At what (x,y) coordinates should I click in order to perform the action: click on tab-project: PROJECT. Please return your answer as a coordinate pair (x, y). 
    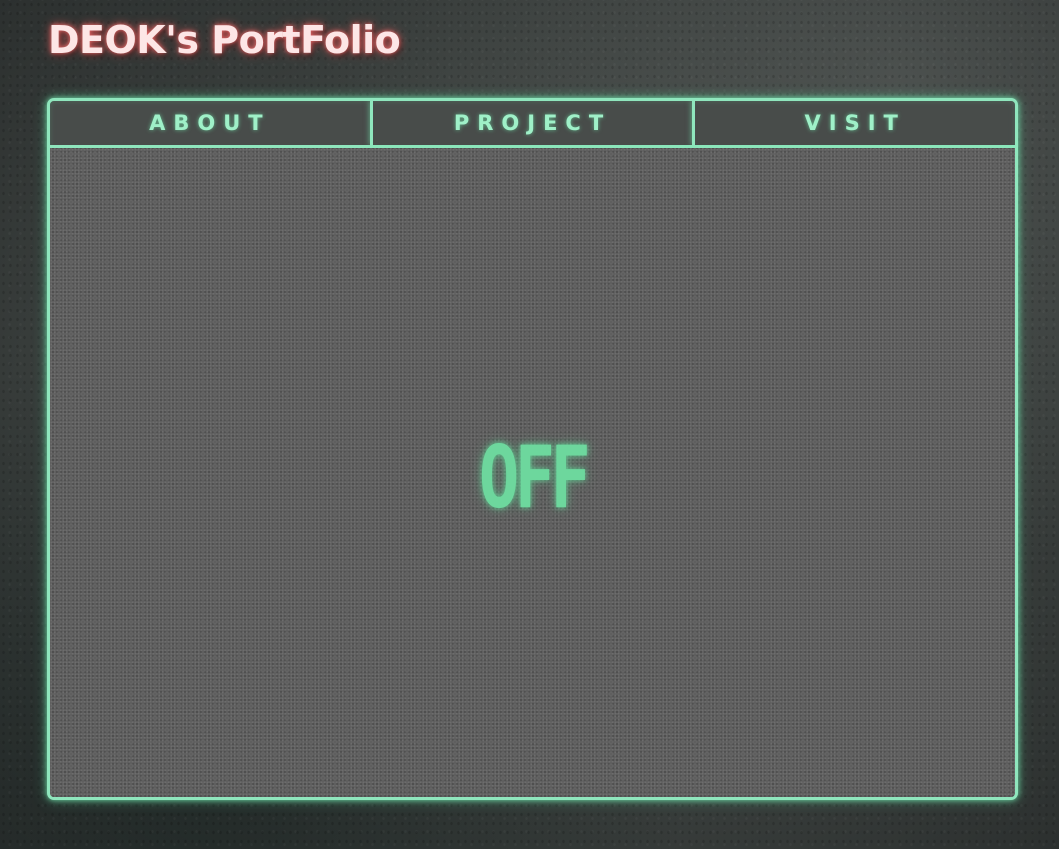
    Looking at the image, I should click on (531, 123).